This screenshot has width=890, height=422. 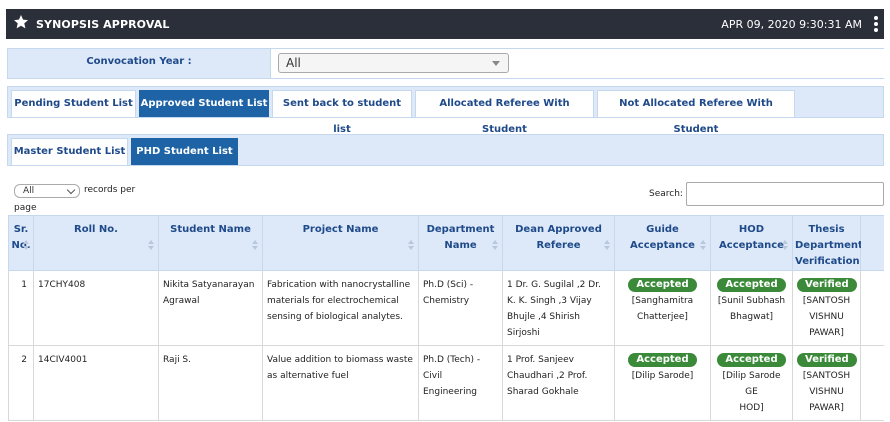 I want to click on column-header-project-name: Project Name, so click(x=340, y=243).